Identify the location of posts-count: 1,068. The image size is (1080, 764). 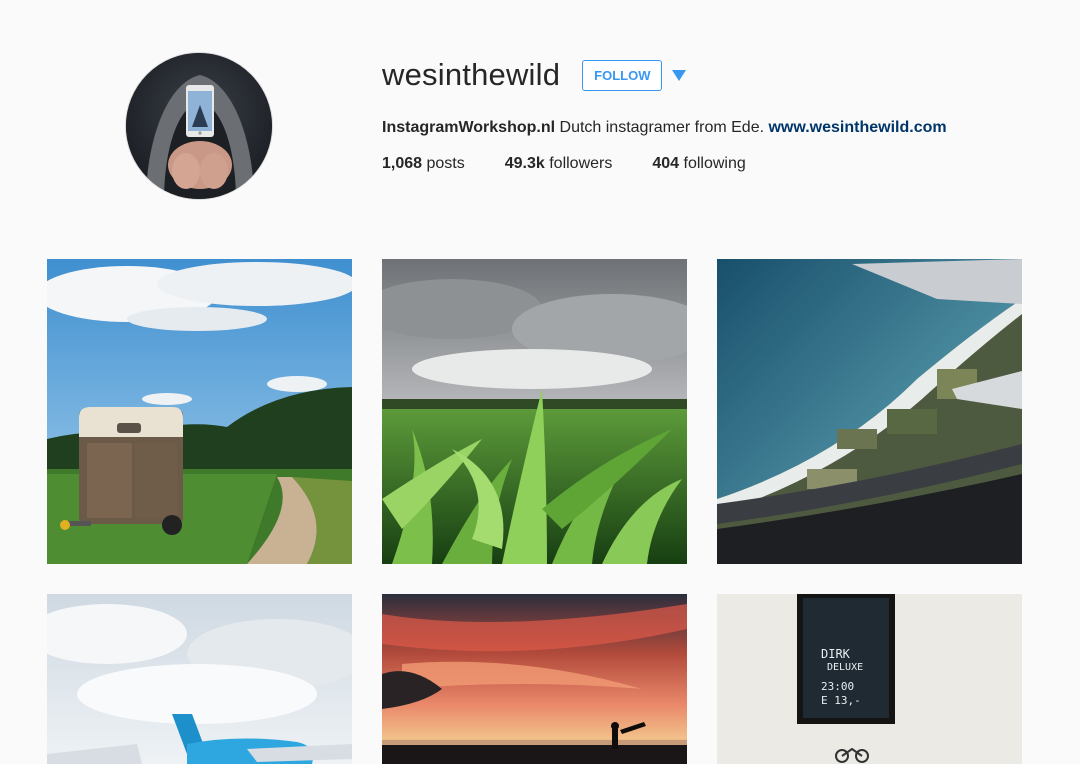
(402, 163).